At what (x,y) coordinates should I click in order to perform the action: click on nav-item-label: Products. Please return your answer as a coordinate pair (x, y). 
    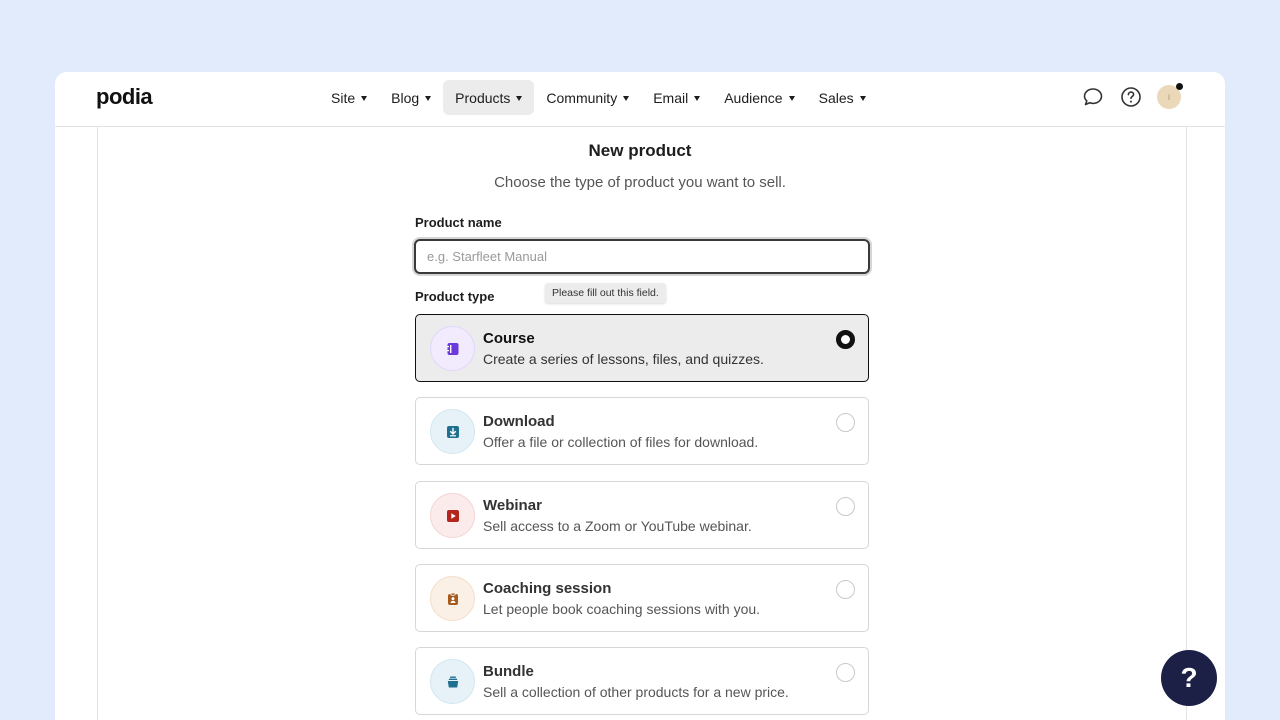
    Looking at the image, I should click on (483, 97).